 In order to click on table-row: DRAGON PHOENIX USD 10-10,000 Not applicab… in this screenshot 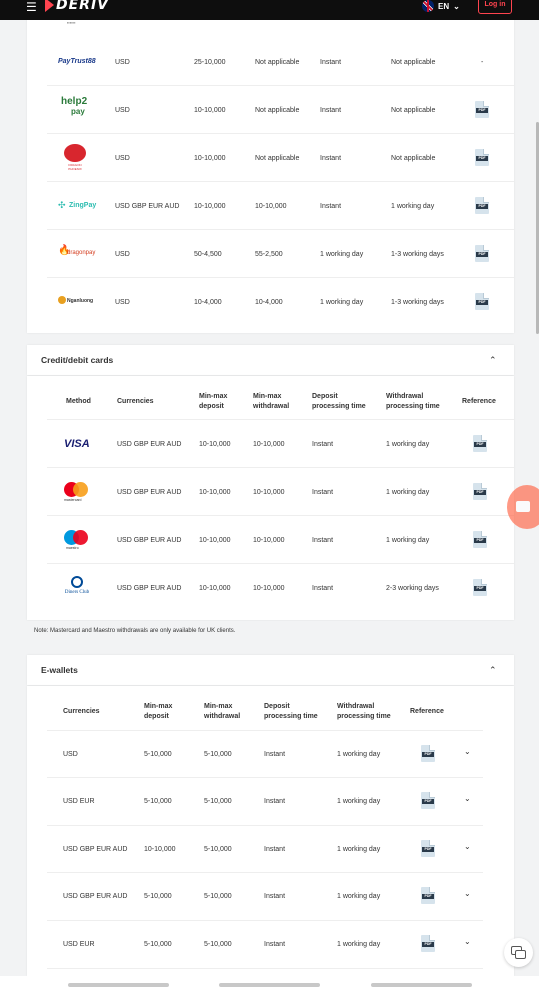, I will do `click(280, 158)`.